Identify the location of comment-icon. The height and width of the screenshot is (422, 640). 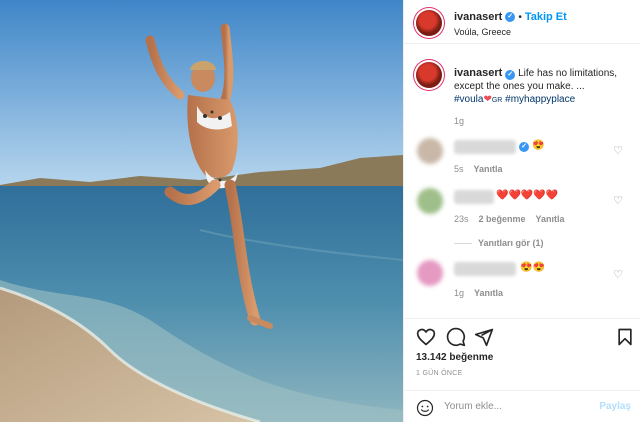
(456, 337).